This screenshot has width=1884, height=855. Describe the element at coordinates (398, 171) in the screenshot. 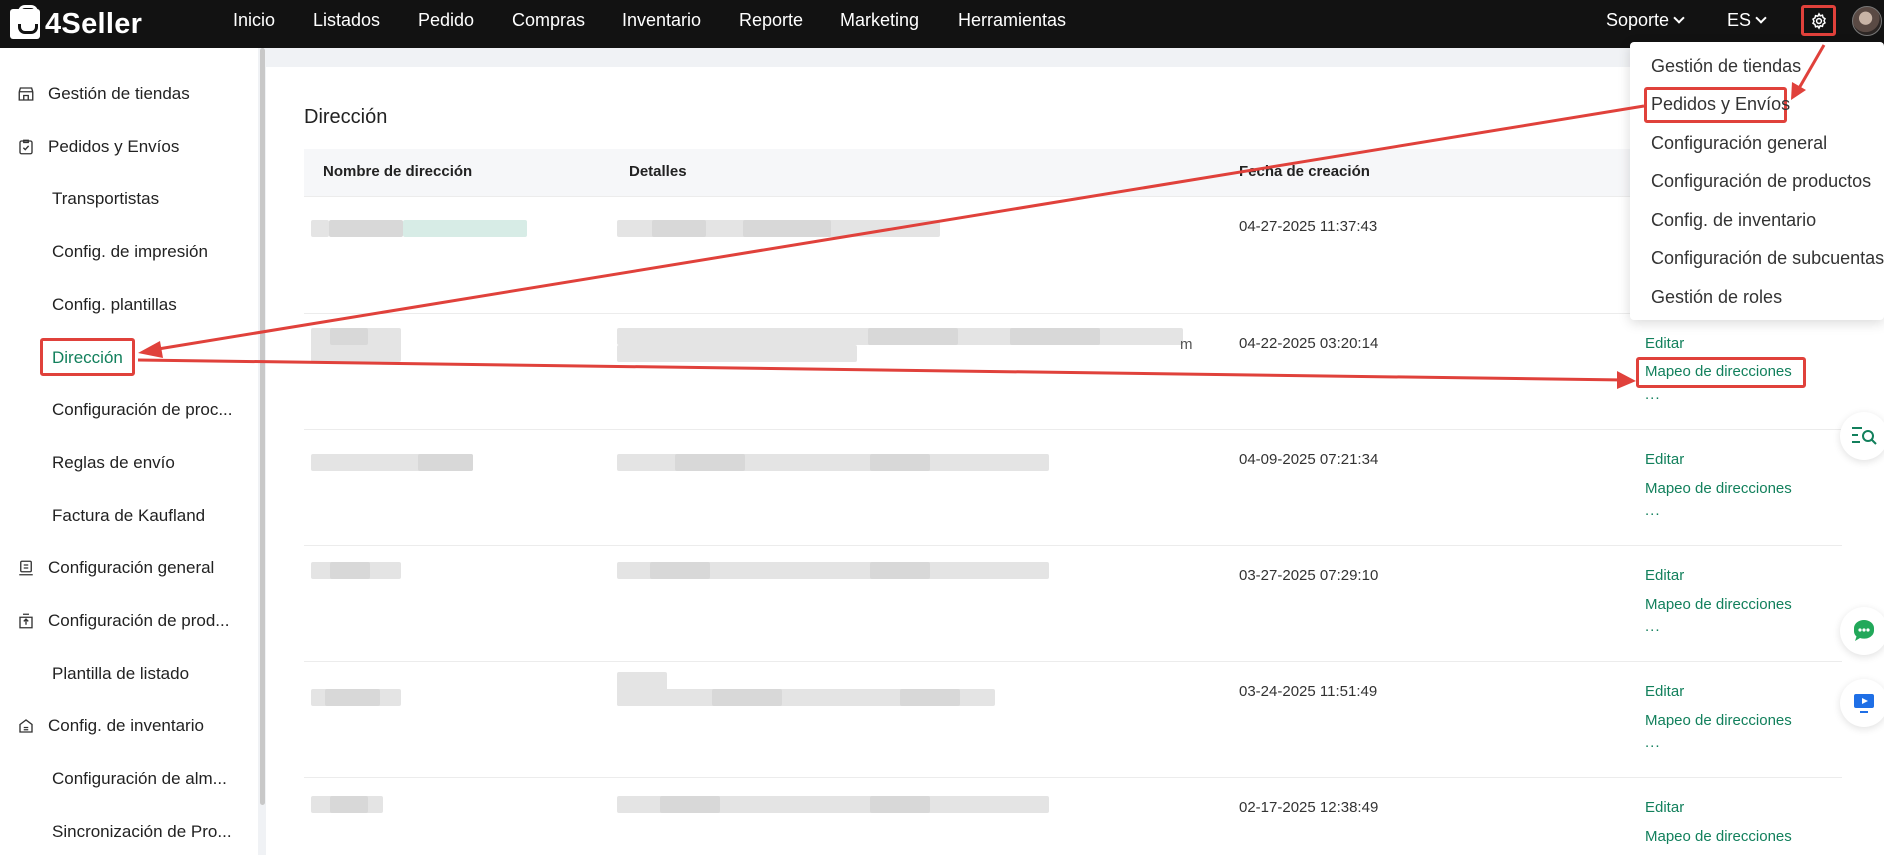

I see `column-header-address-name: Nombre de dirección` at that location.